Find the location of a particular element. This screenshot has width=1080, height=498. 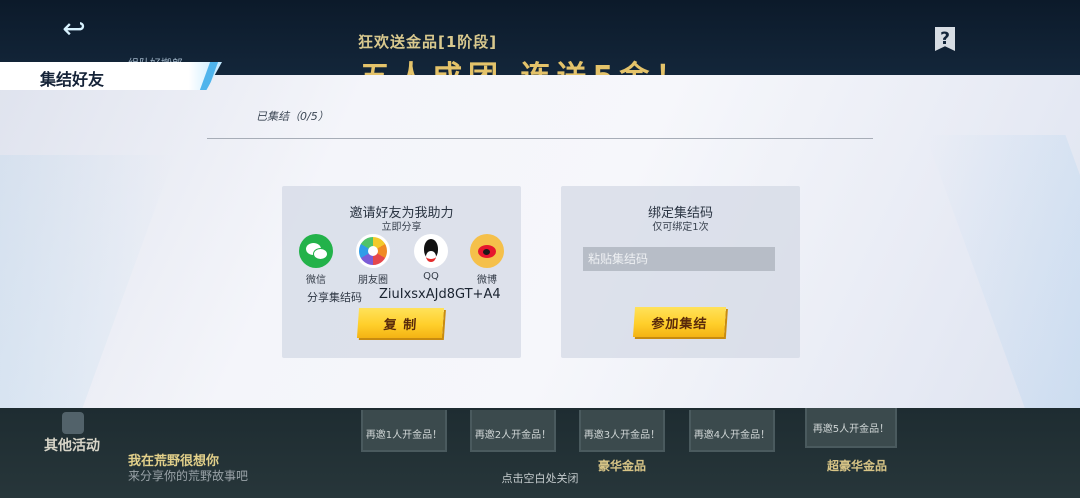

join-gather-button: 参加集结 is located at coordinates (679, 322).